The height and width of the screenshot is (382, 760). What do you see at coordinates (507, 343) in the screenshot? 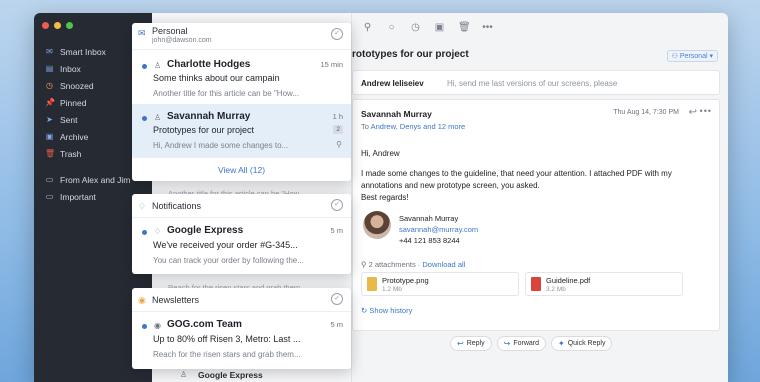
I see `forward-icon: ↪` at bounding box center [507, 343].